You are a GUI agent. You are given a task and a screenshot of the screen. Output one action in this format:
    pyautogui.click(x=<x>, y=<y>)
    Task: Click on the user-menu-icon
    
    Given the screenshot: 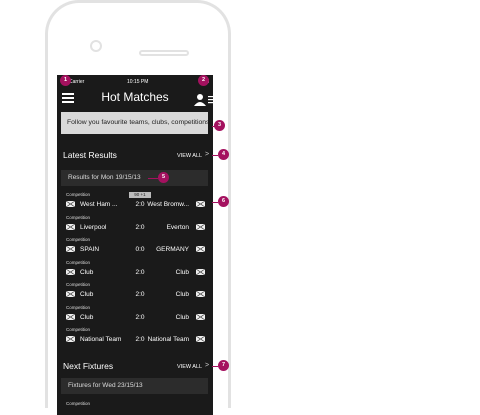 What is the action you would take?
    pyautogui.click(x=203, y=99)
    